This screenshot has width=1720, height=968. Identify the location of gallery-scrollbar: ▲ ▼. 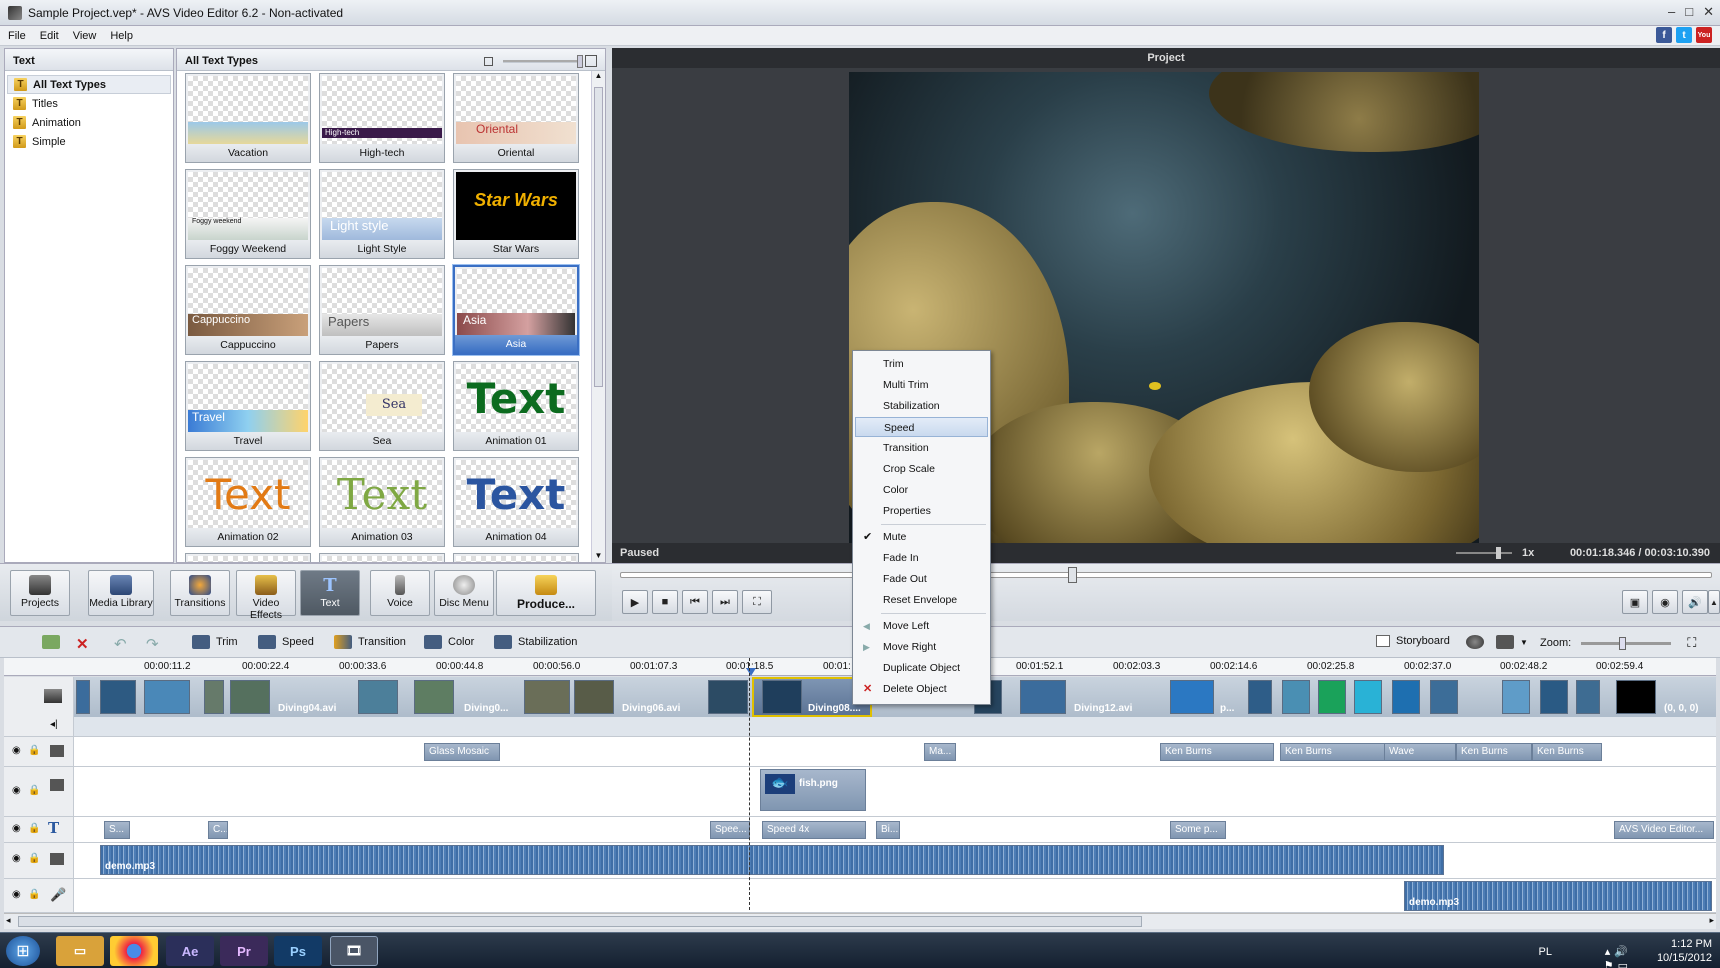
(598, 316).